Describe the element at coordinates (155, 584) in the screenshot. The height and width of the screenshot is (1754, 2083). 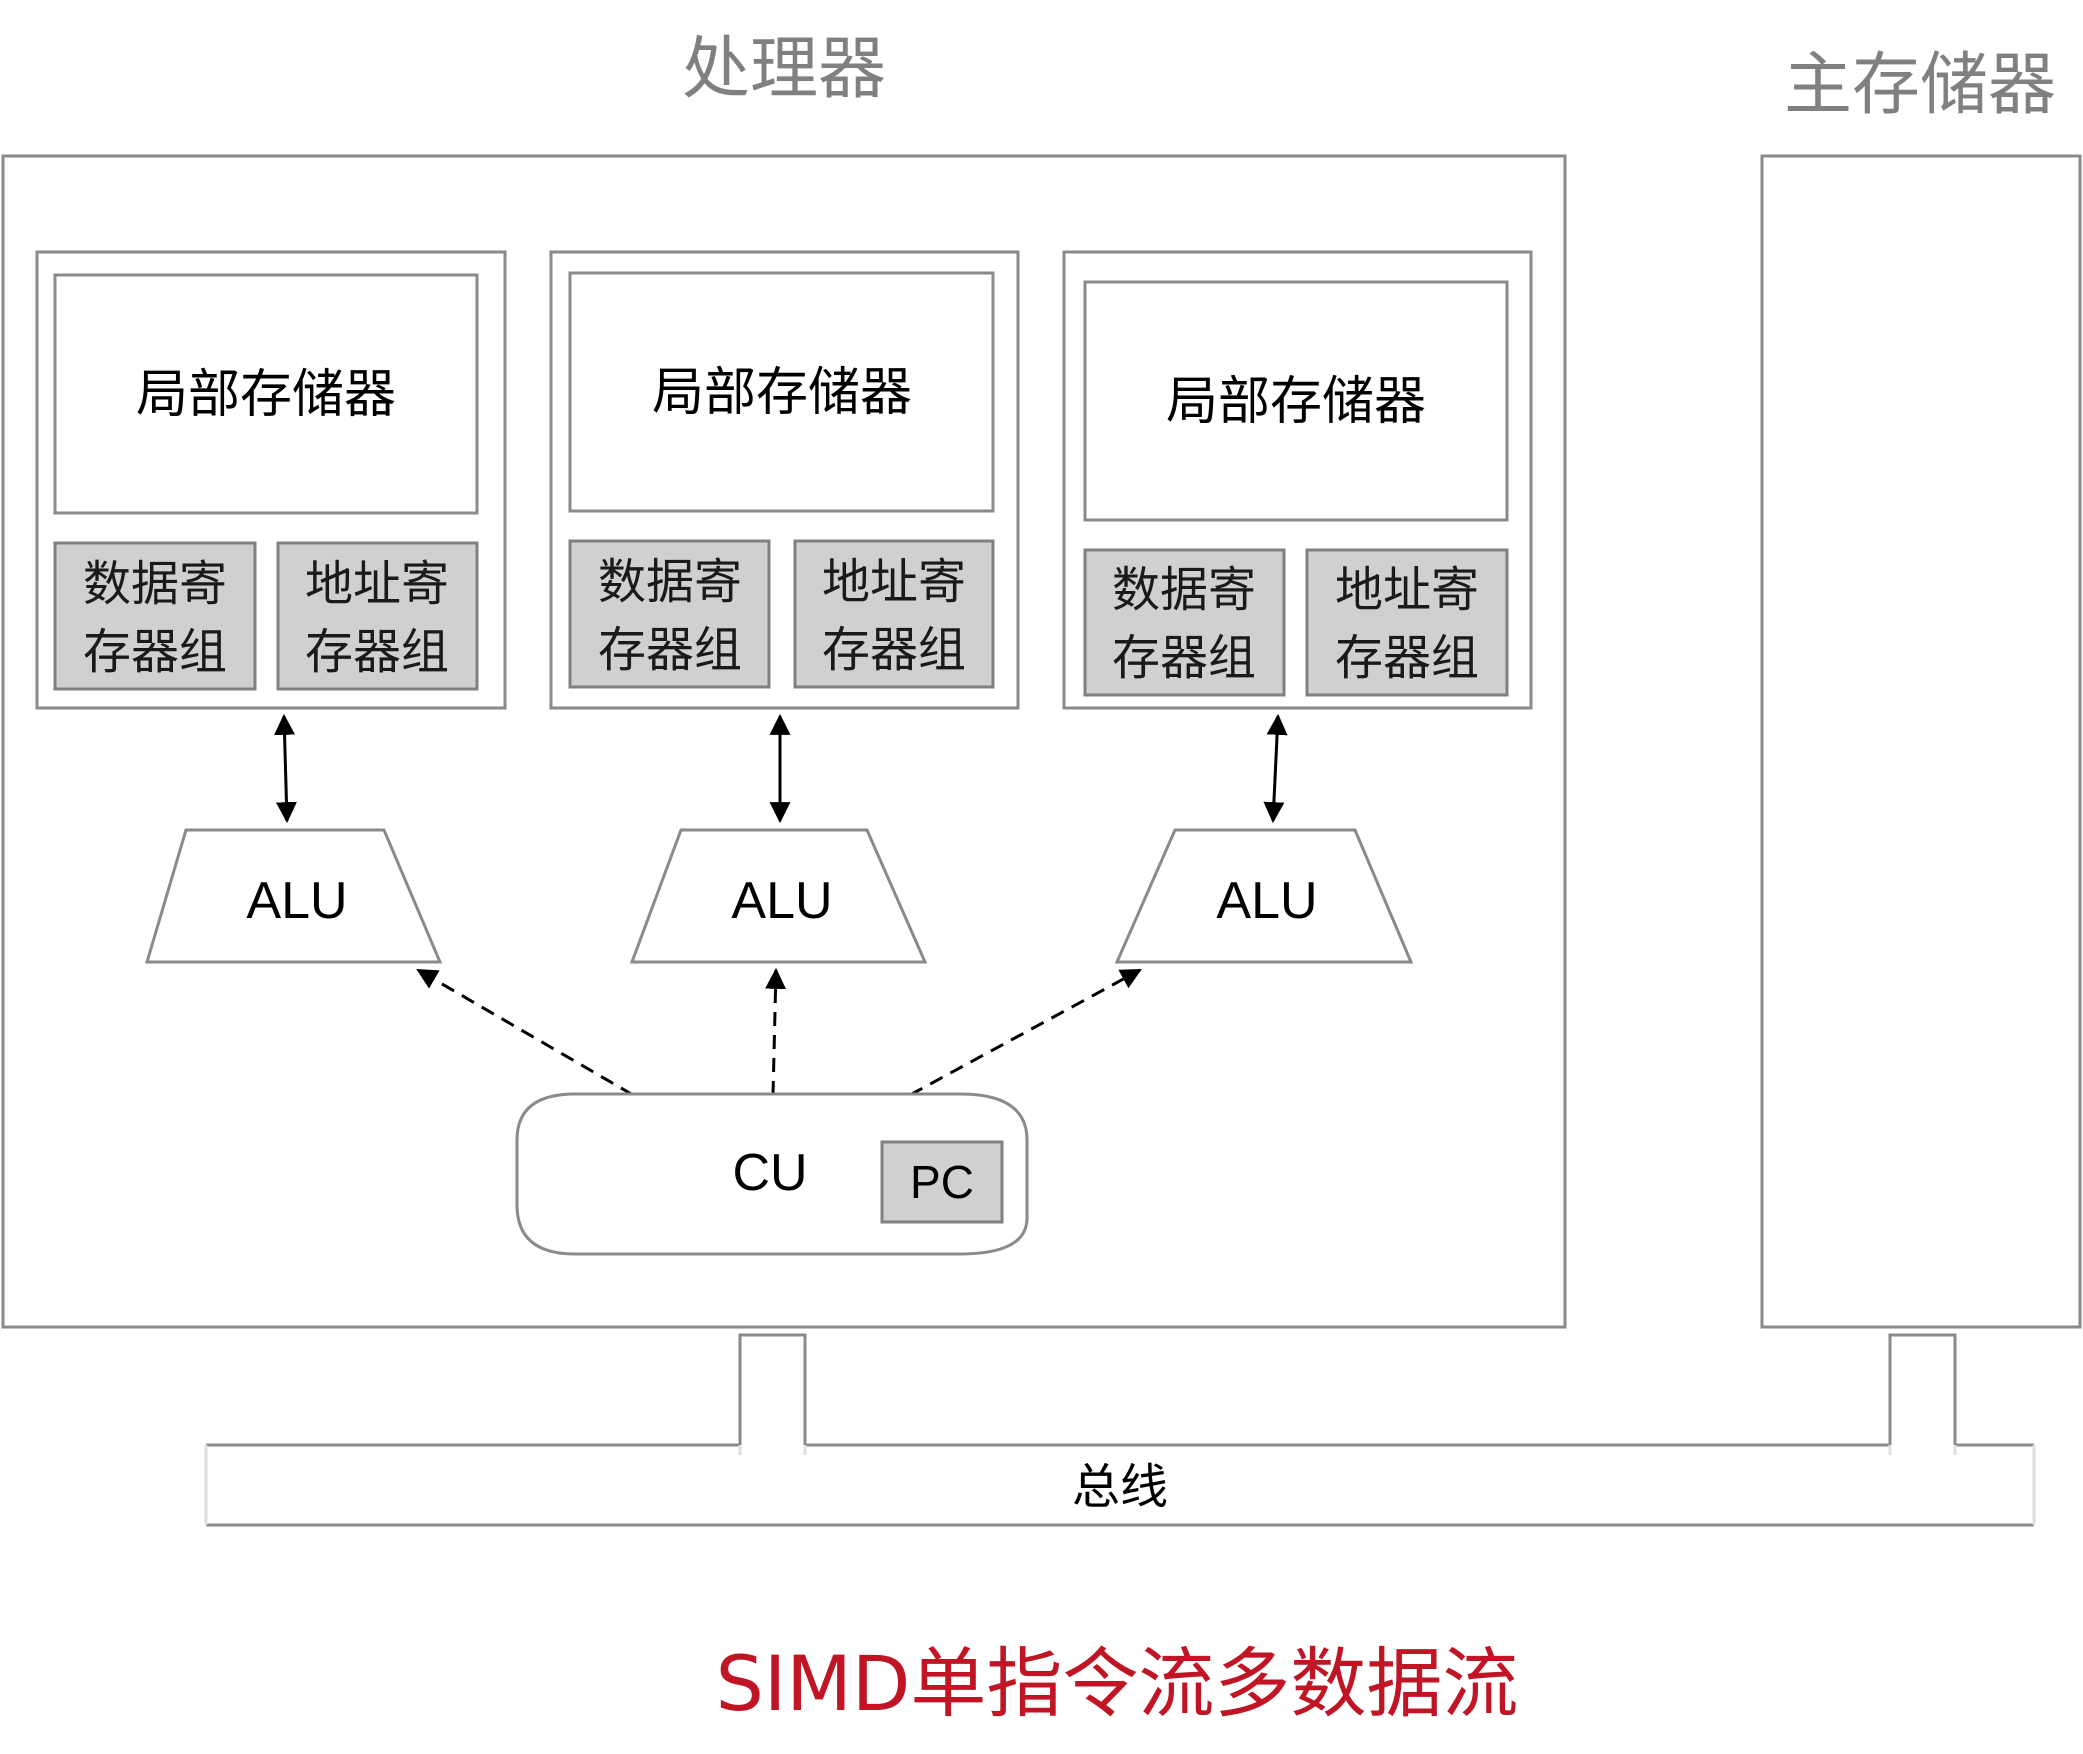
I see `data-register-1-line1: 数据寄` at that location.